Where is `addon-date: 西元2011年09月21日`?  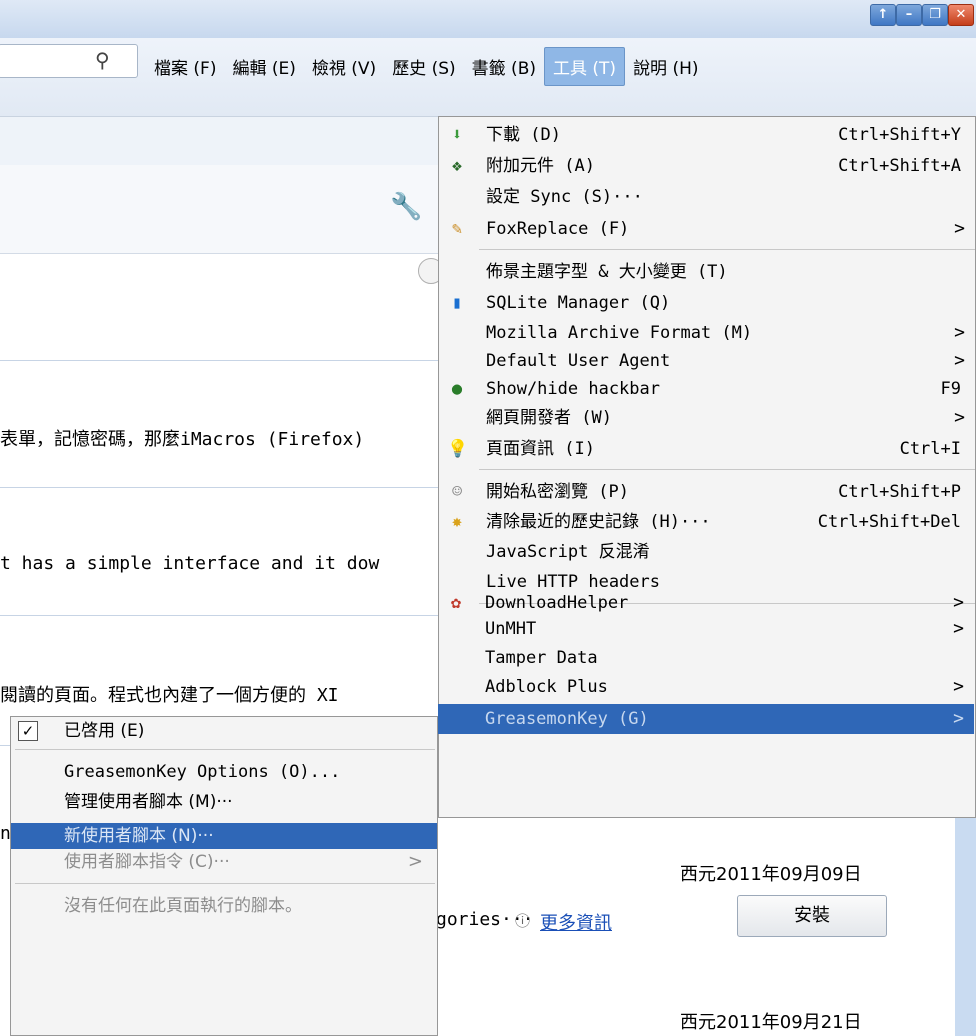
addon-date: 西元2011年09月21日 is located at coordinates (771, 1022).